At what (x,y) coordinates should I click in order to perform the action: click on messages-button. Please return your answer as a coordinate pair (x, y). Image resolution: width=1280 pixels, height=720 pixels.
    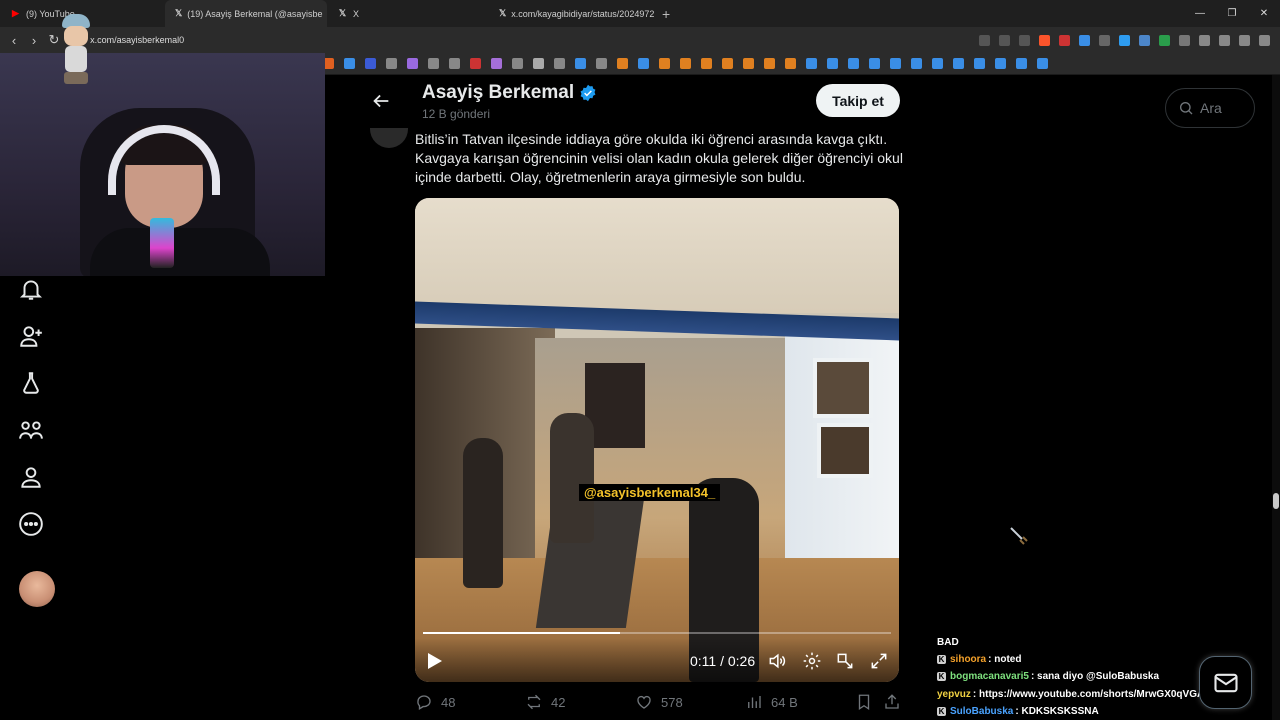
    Looking at the image, I should click on (1225, 682).